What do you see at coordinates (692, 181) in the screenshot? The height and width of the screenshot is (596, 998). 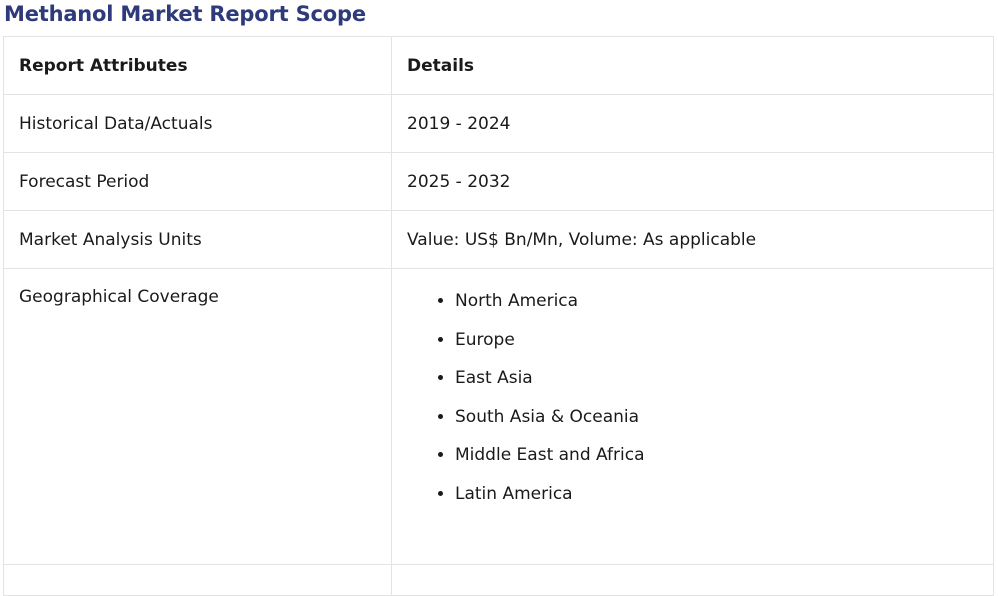 I see `detail-cell: 2025 - 2032` at bounding box center [692, 181].